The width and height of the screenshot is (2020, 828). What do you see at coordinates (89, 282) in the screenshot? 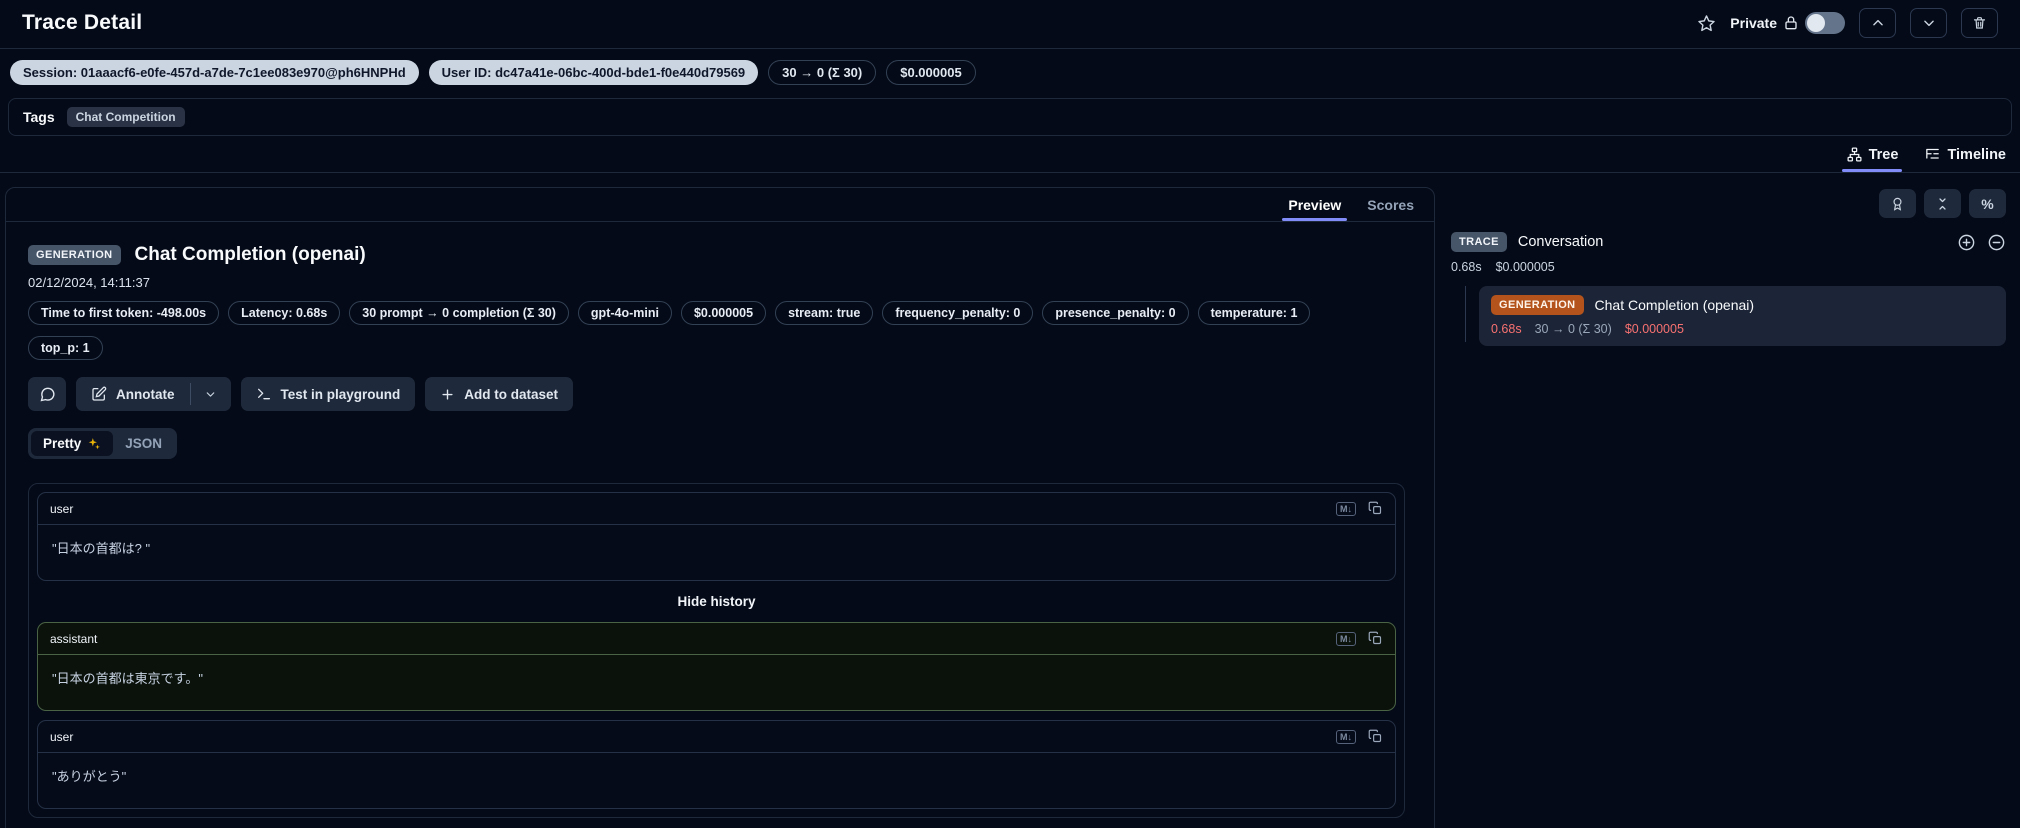
I see `observation-timestamp: 02/12/2024, 14:11:37` at bounding box center [89, 282].